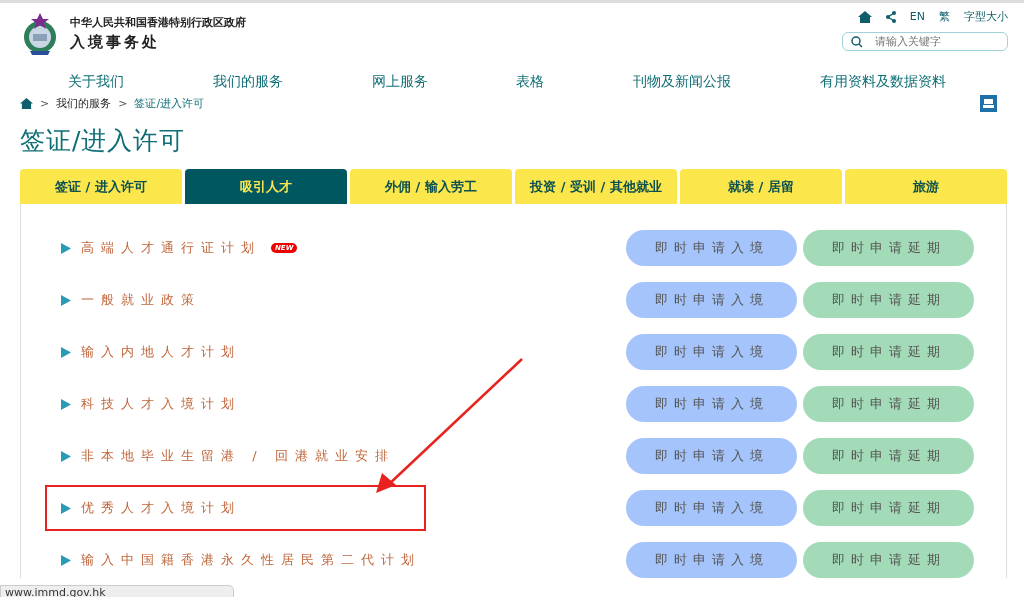  What do you see at coordinates (266, 186) in the screenshot?
I see `category-tab: 吸引人才` at bounding box center [266, 186].